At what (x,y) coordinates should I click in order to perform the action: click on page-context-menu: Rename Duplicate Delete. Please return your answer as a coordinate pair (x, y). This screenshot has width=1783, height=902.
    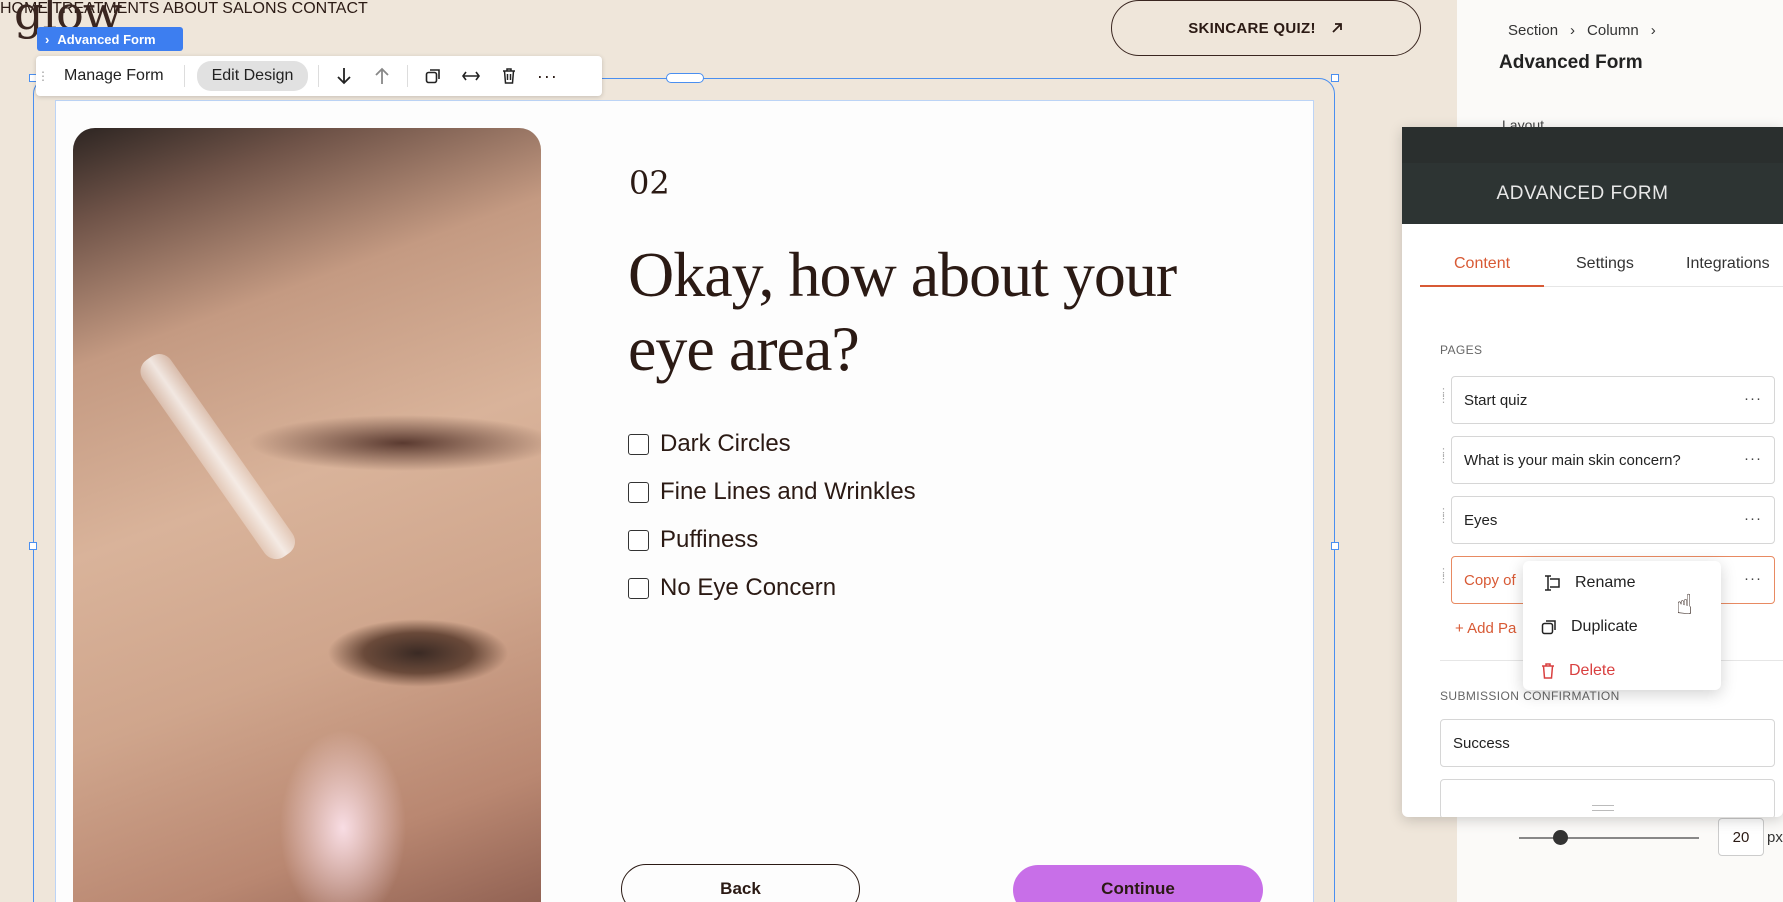
    Looking at the image, I should click on (1622, 625).